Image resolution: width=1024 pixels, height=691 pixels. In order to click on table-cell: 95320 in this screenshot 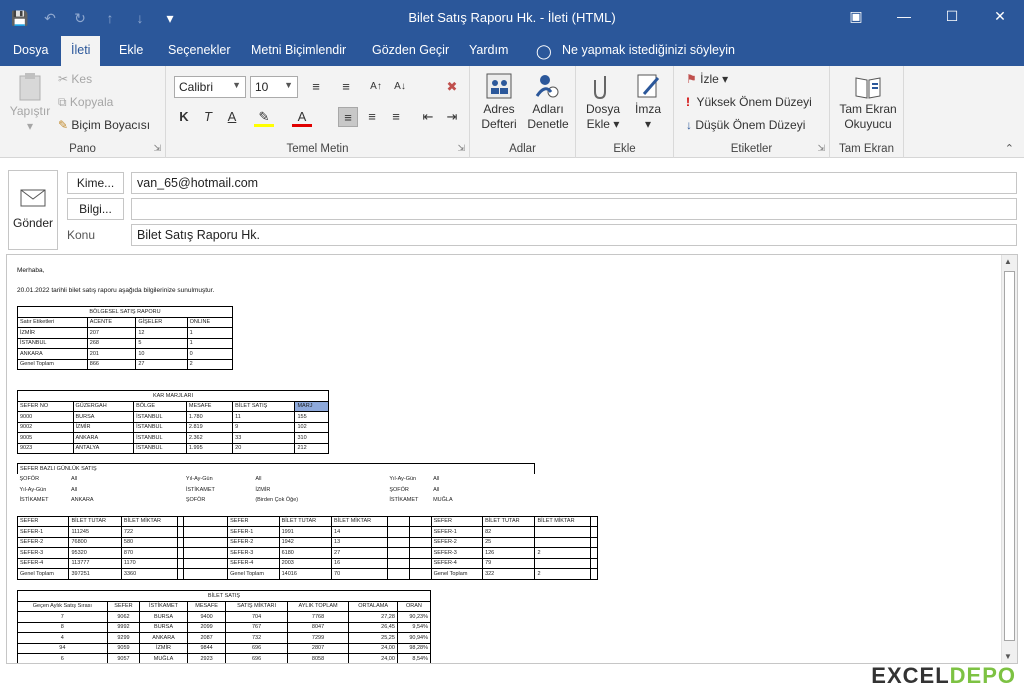, I will do `click(95, 553)`.